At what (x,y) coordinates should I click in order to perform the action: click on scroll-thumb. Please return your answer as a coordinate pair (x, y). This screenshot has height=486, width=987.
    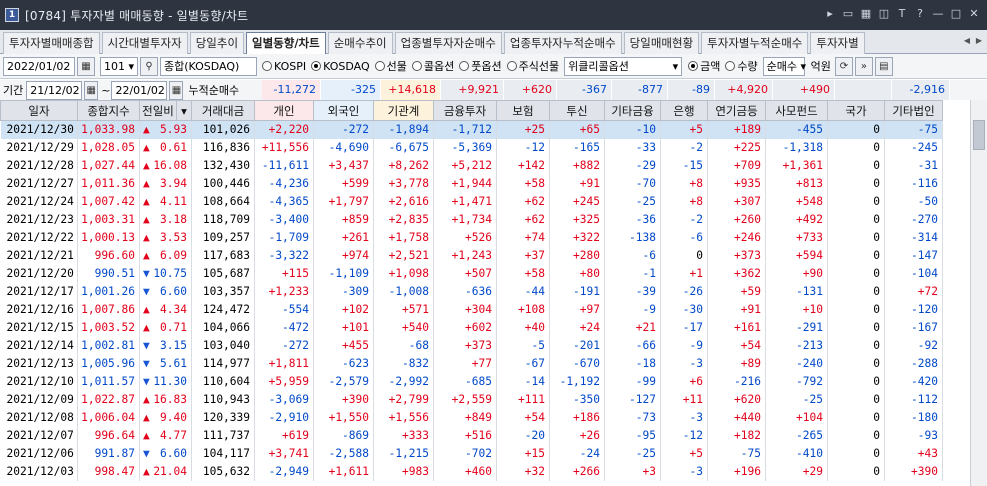
    Looking at the image, I should click on (979, 135).